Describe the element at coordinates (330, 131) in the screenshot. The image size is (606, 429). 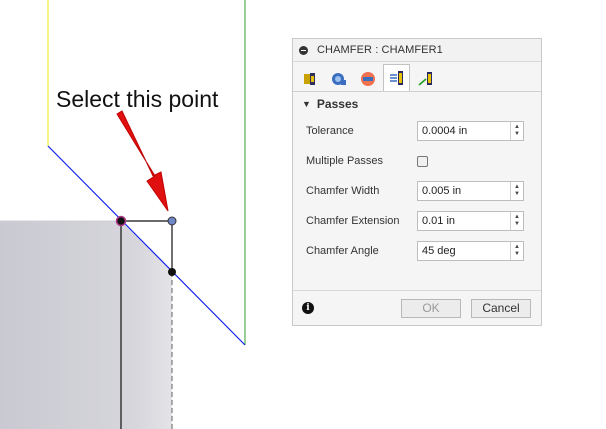
I see `tolerance-label: Tolerance` at that location.